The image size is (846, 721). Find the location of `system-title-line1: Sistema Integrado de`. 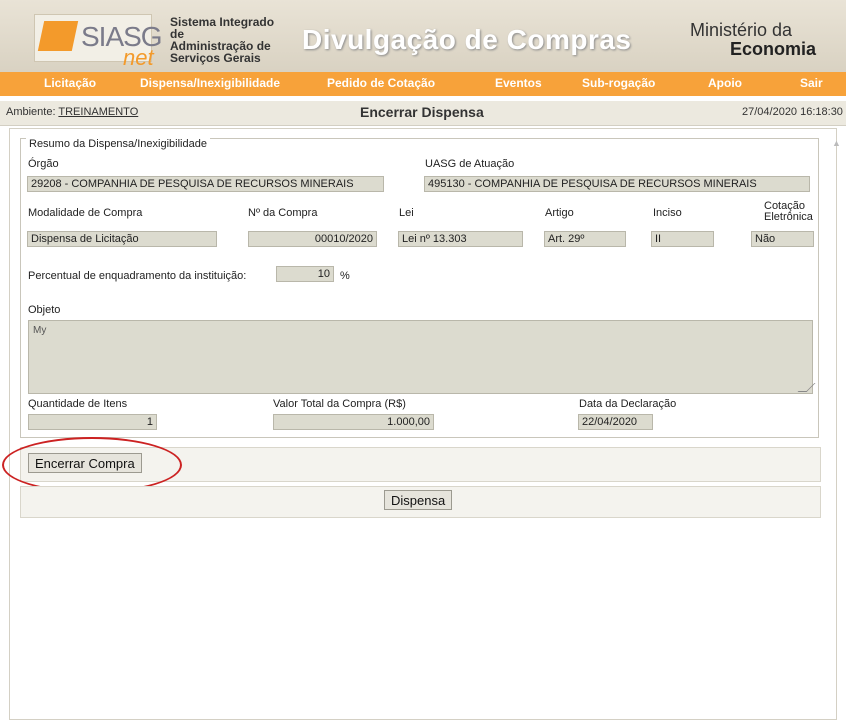

system-title-line1: Sistema Integrado de is located at coordinates (222, 28).